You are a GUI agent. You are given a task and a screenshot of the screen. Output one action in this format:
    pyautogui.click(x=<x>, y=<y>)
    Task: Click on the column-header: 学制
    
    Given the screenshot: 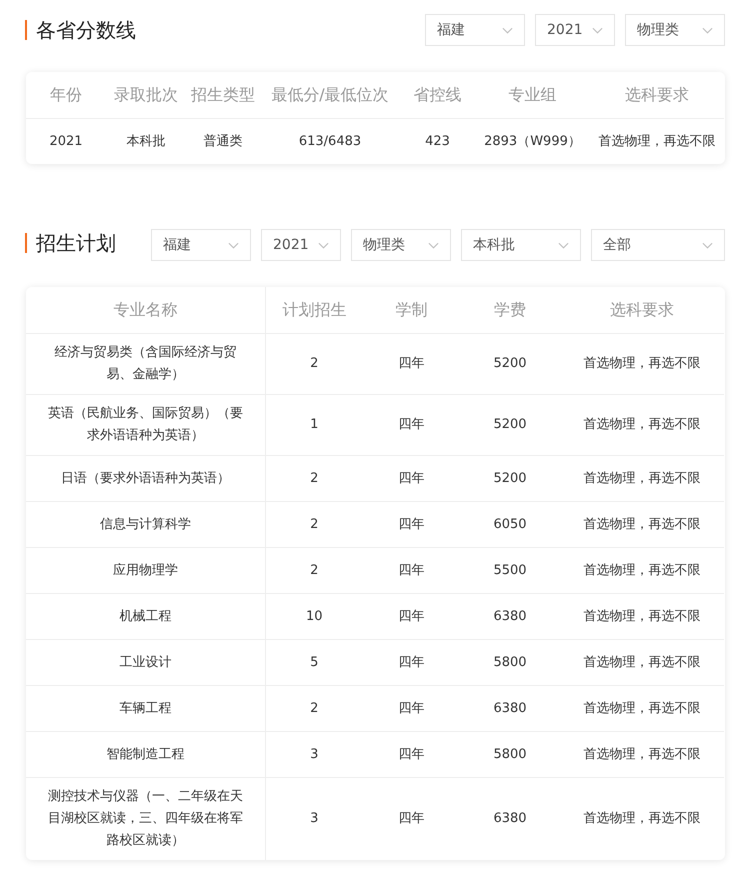 What is the action you would take?
    pyautogui.click(x=411, y=310)
    